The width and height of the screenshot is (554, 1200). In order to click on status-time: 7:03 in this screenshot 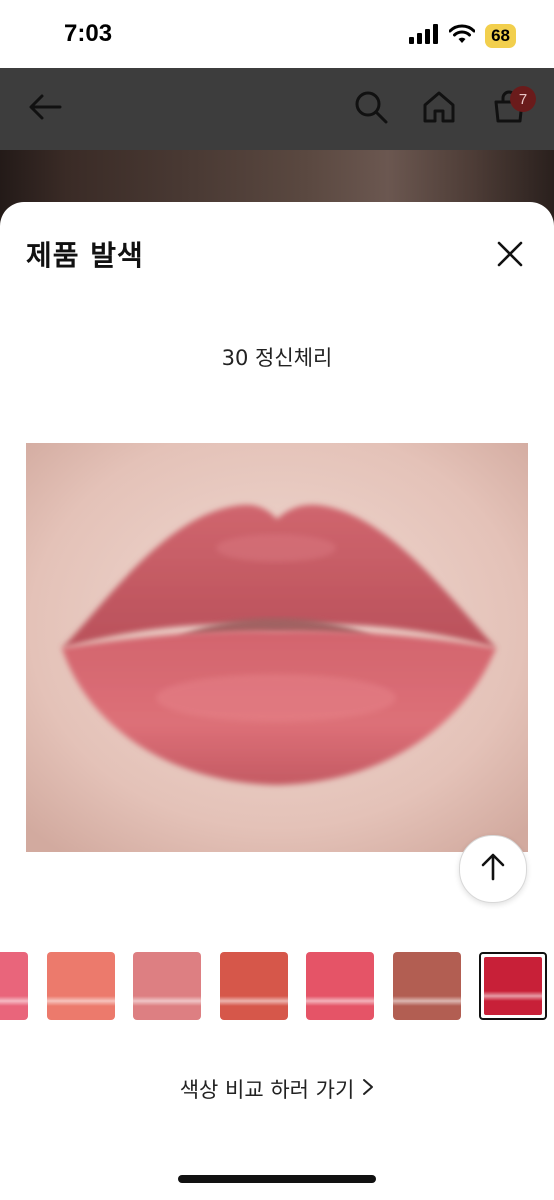, I will do `click(88, 33)`.